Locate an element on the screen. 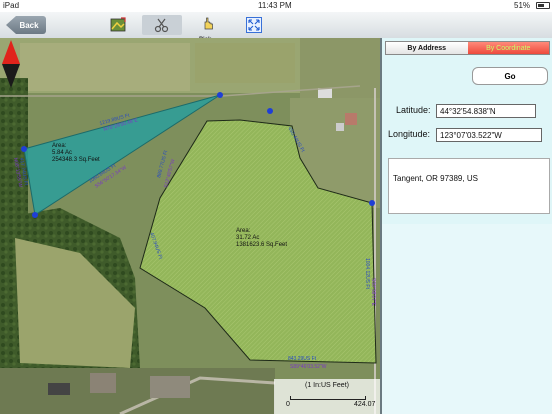 Image resolution: width=552 pixels, height=414 pixels. longitude-label: Longitude: is located at coordinates (409, 134).